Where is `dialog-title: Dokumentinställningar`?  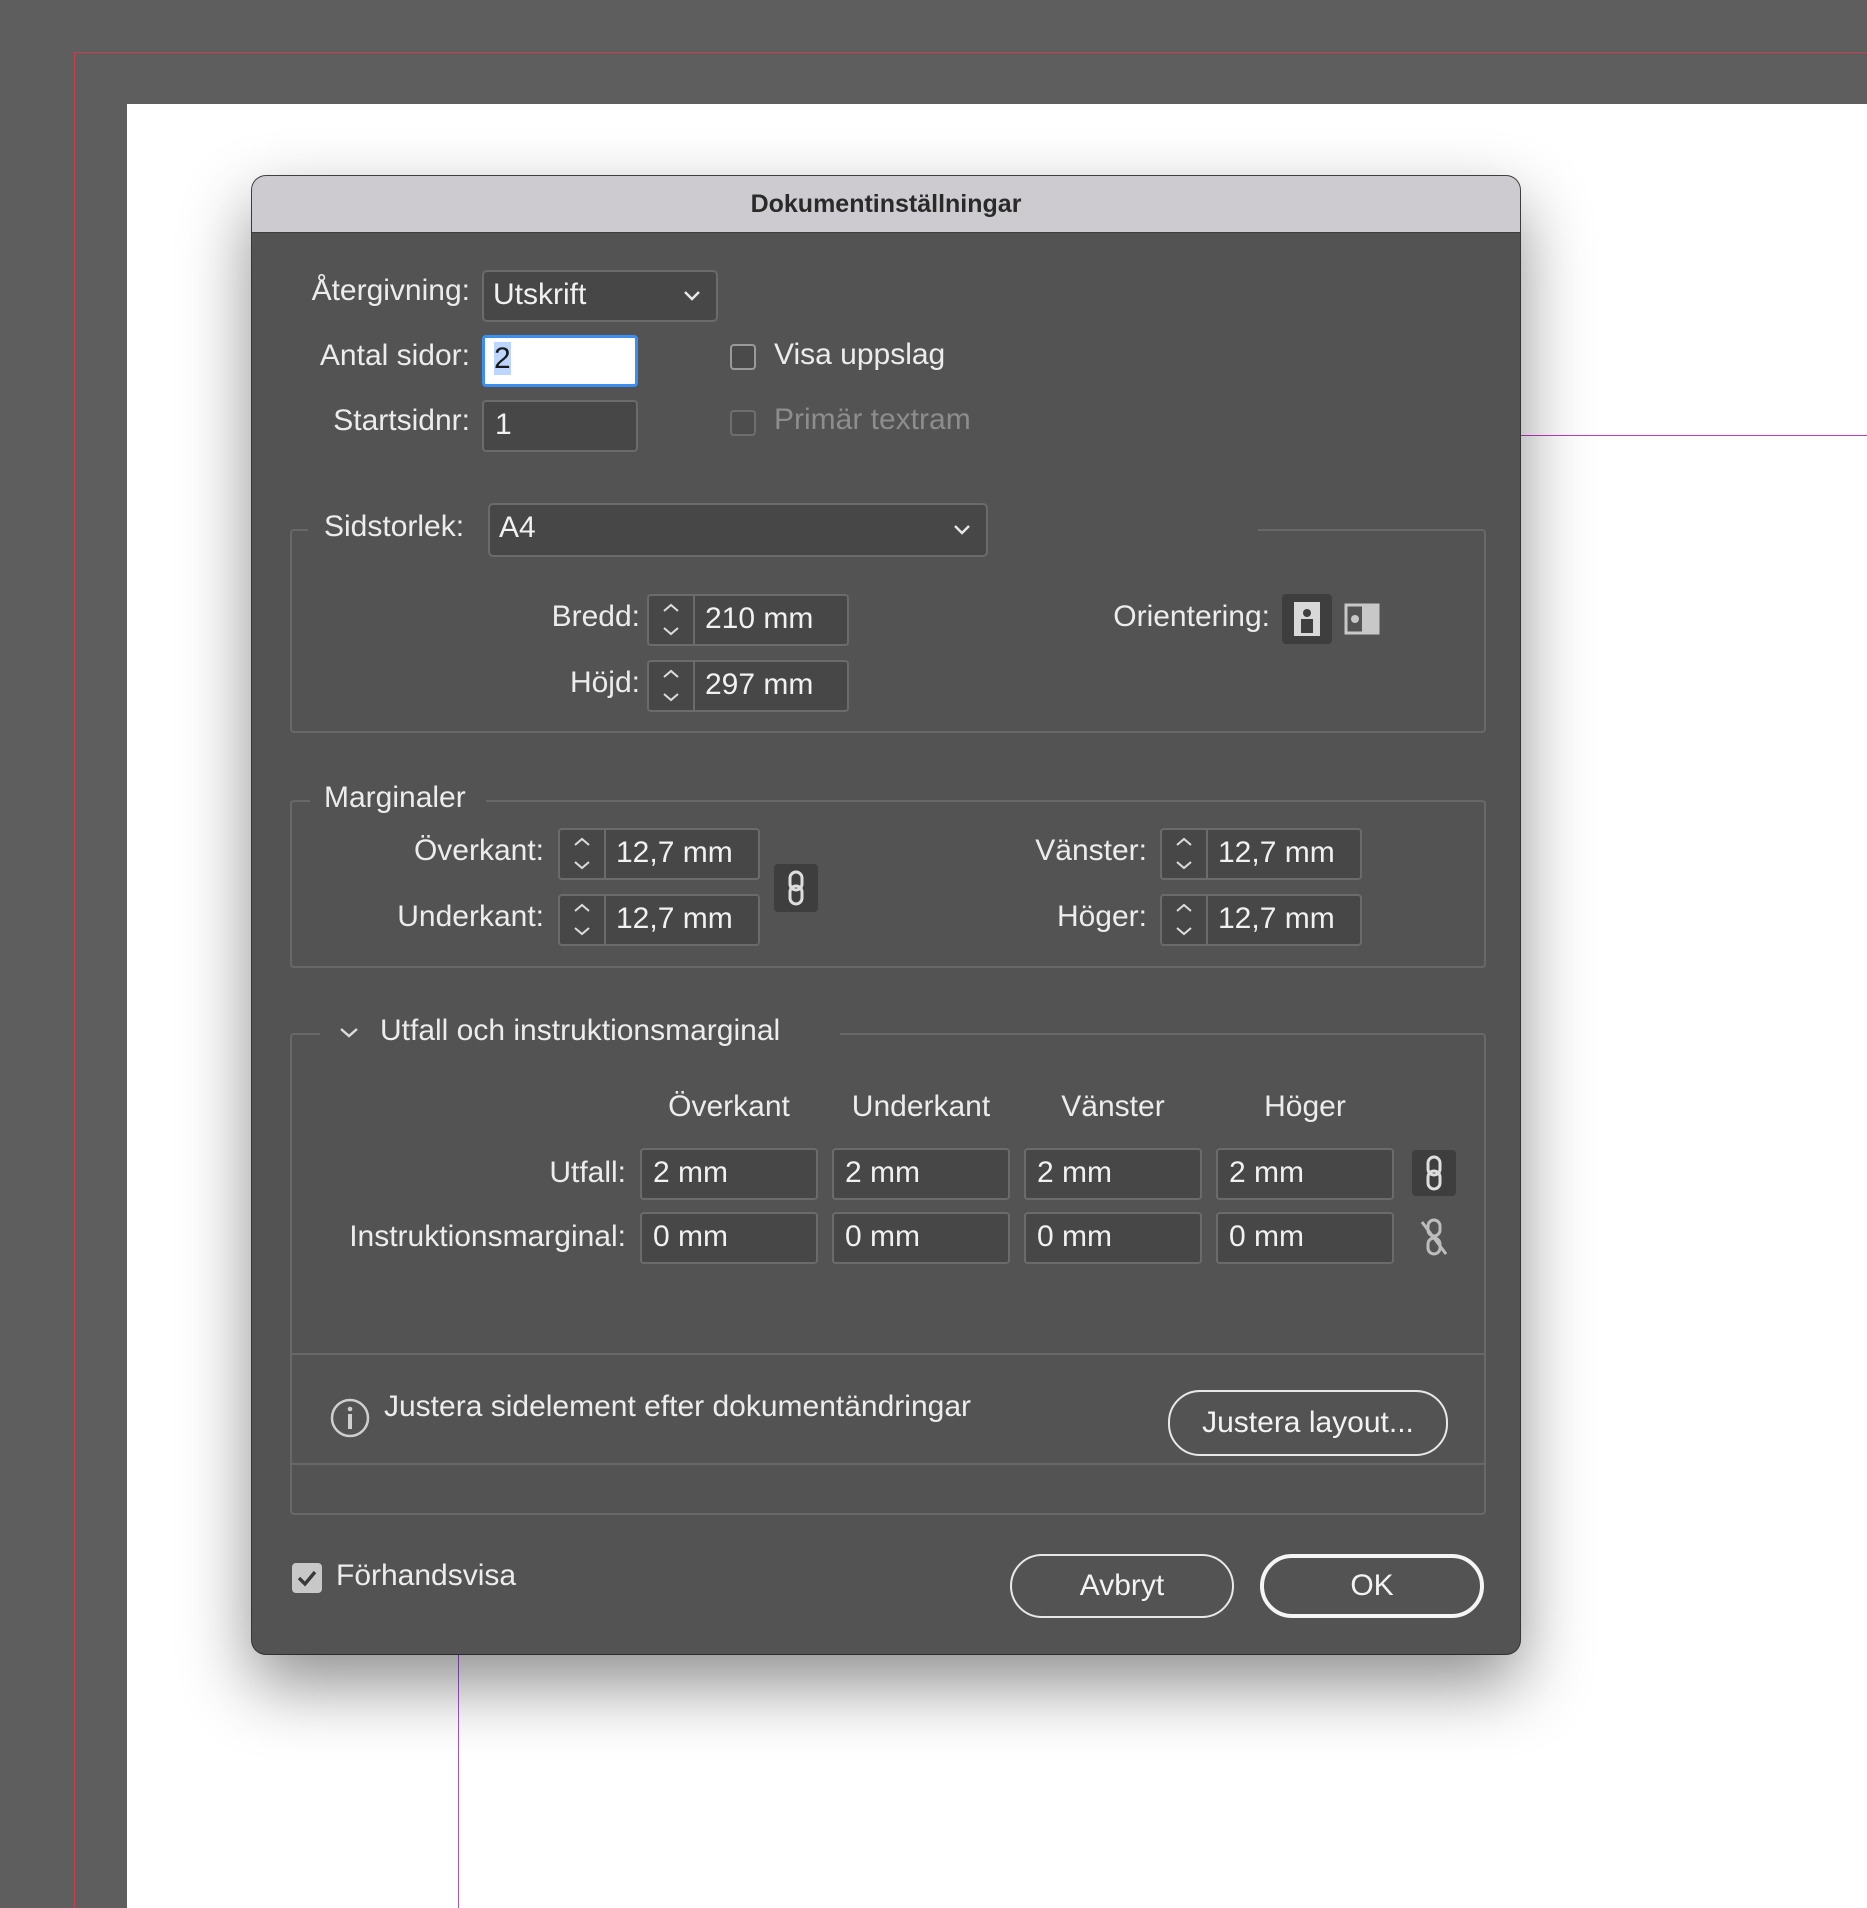 dialog-title: Dokumentinställningar is located at coordinates (886, 204).